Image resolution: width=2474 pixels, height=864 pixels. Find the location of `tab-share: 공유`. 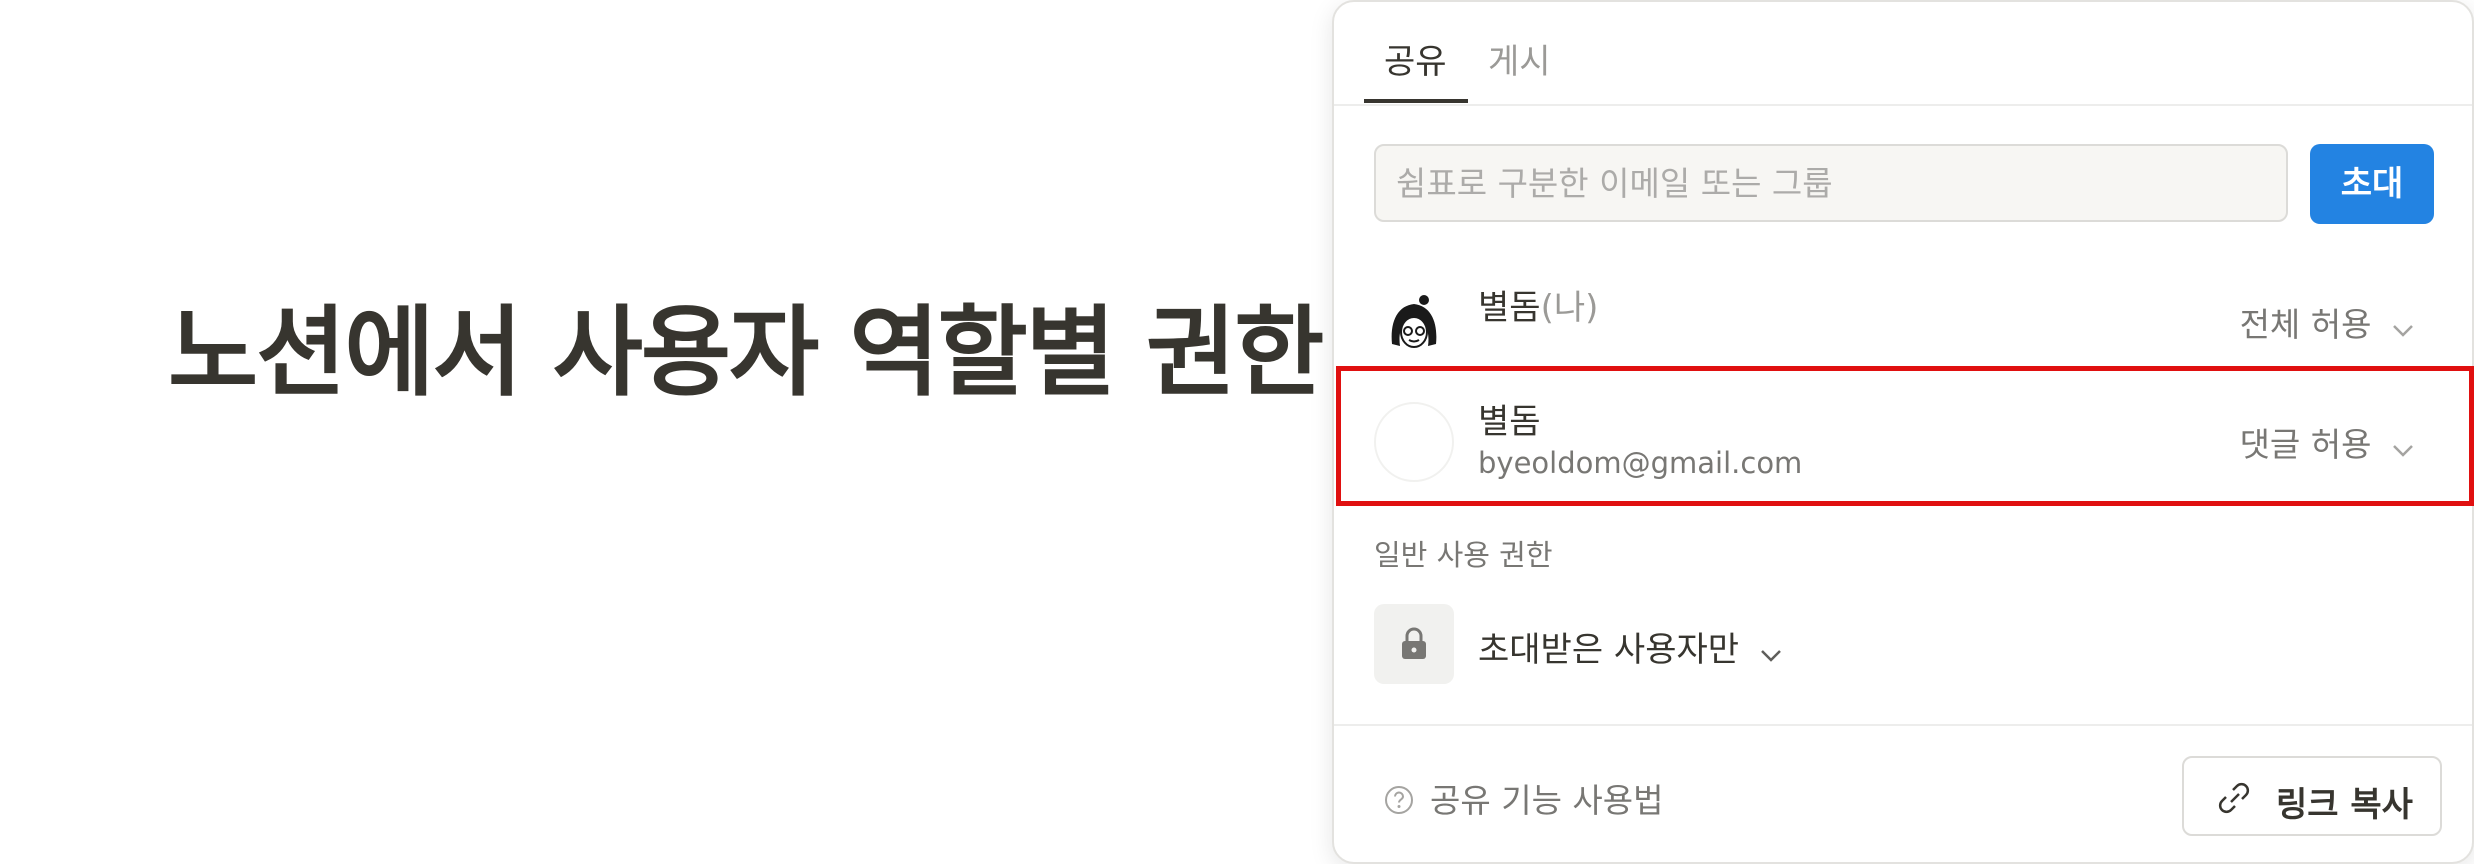

tab-share: 공유 is located at coordinates (1415, 69).